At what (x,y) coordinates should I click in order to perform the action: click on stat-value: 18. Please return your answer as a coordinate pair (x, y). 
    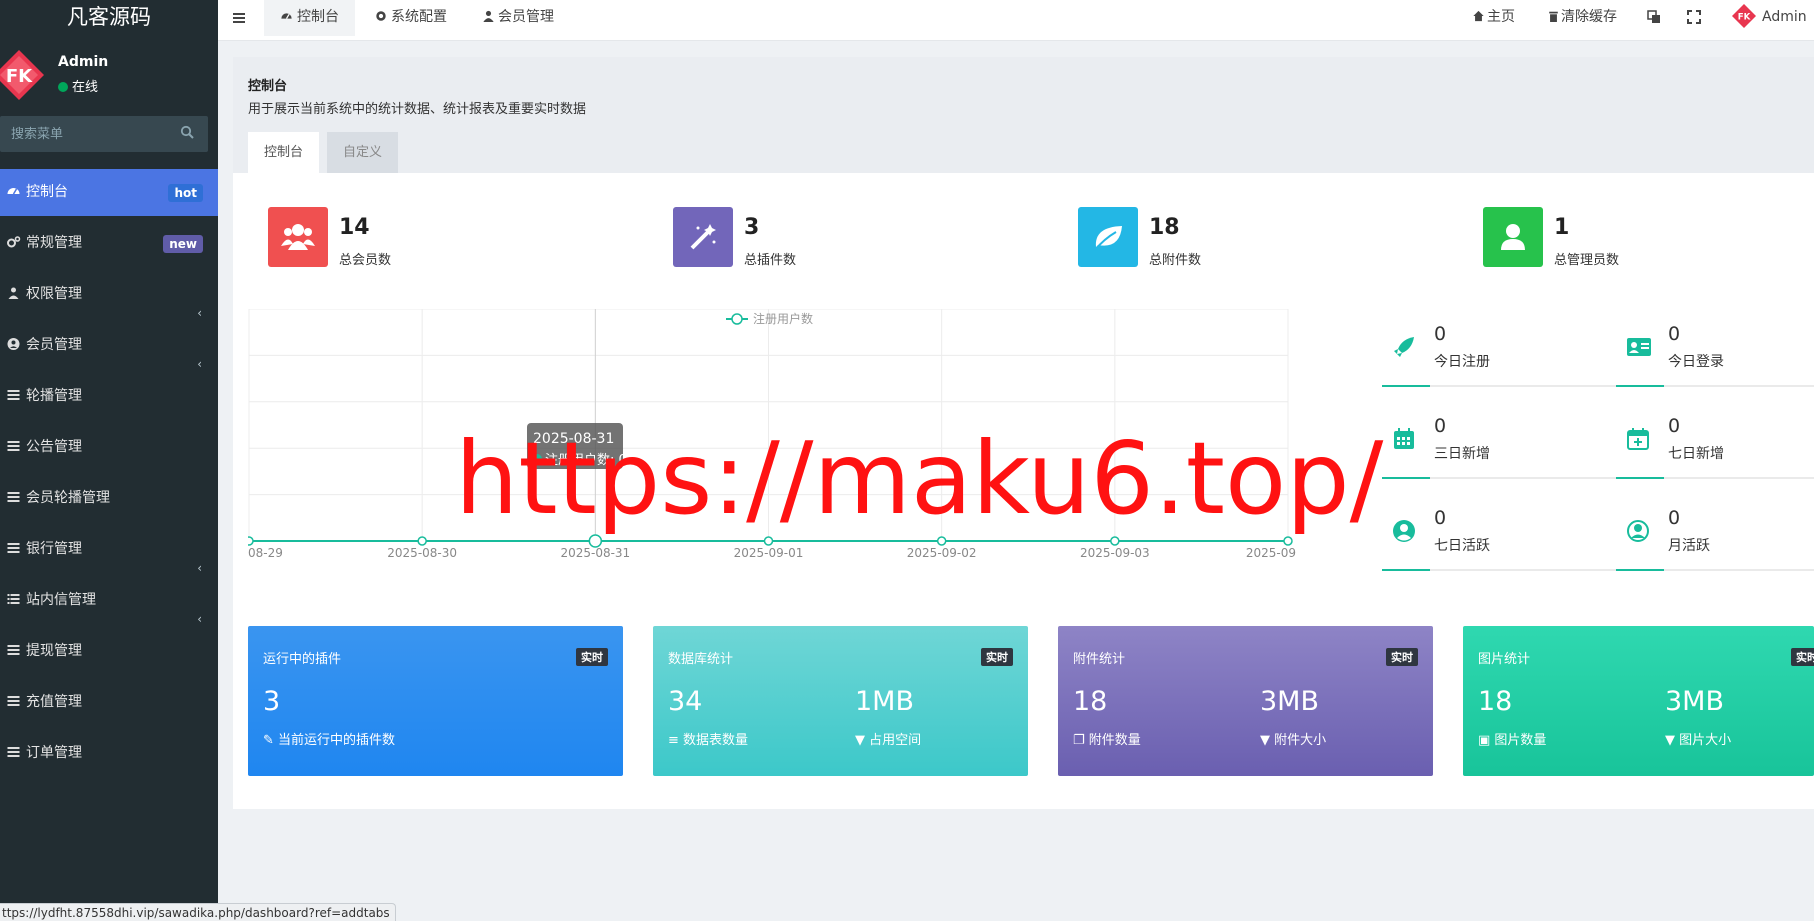
    Looking at the image, I should click on (1164, 227).